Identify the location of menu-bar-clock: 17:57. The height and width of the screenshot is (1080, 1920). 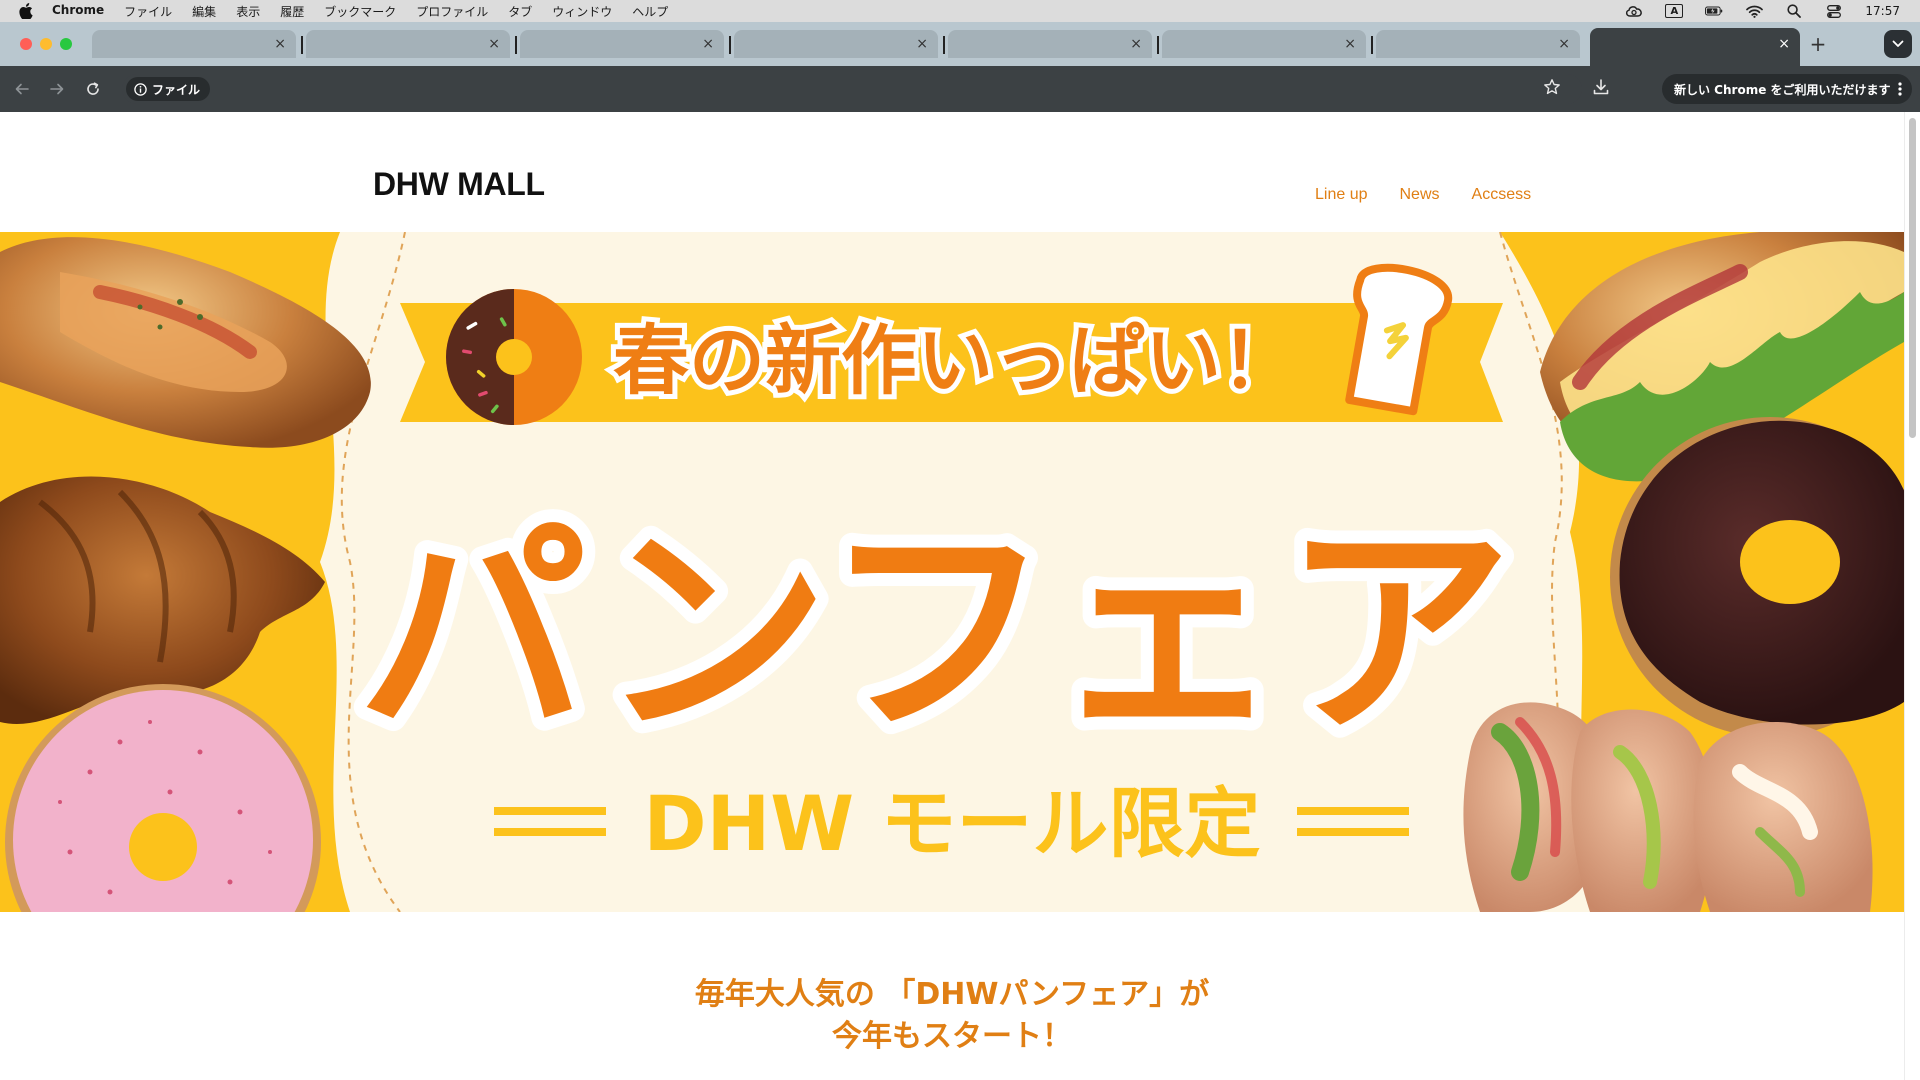
(1882, 11).